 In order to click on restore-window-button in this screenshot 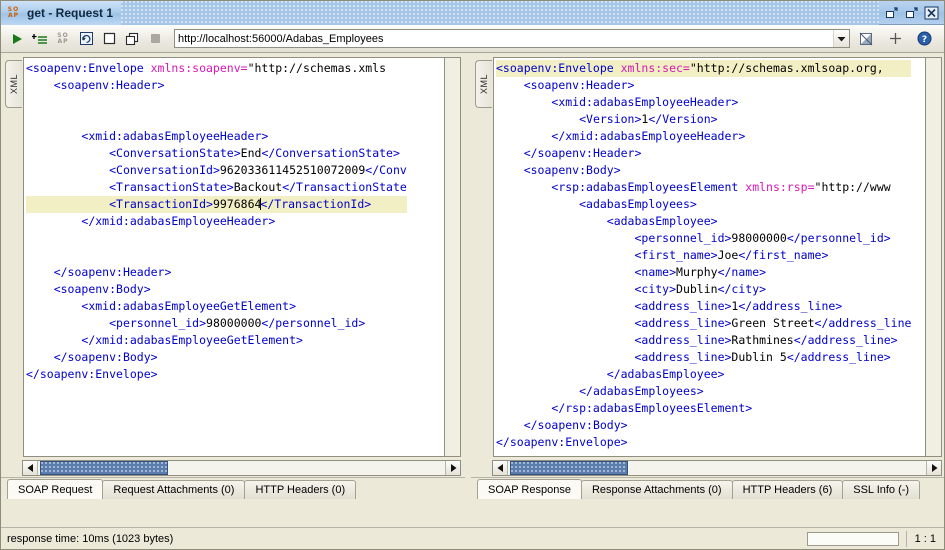, I will do `click(891, 12)`.